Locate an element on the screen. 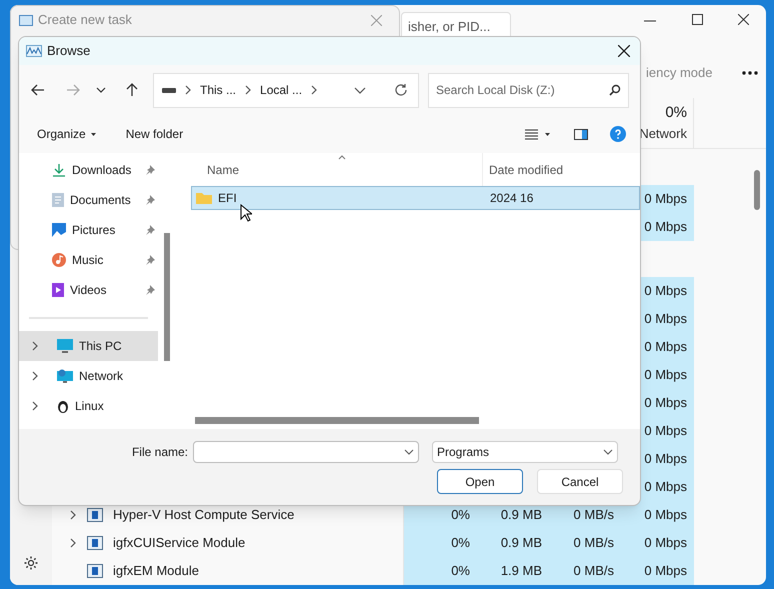  memory-cell: 1.9 MB is located at coordinates (513, 571).